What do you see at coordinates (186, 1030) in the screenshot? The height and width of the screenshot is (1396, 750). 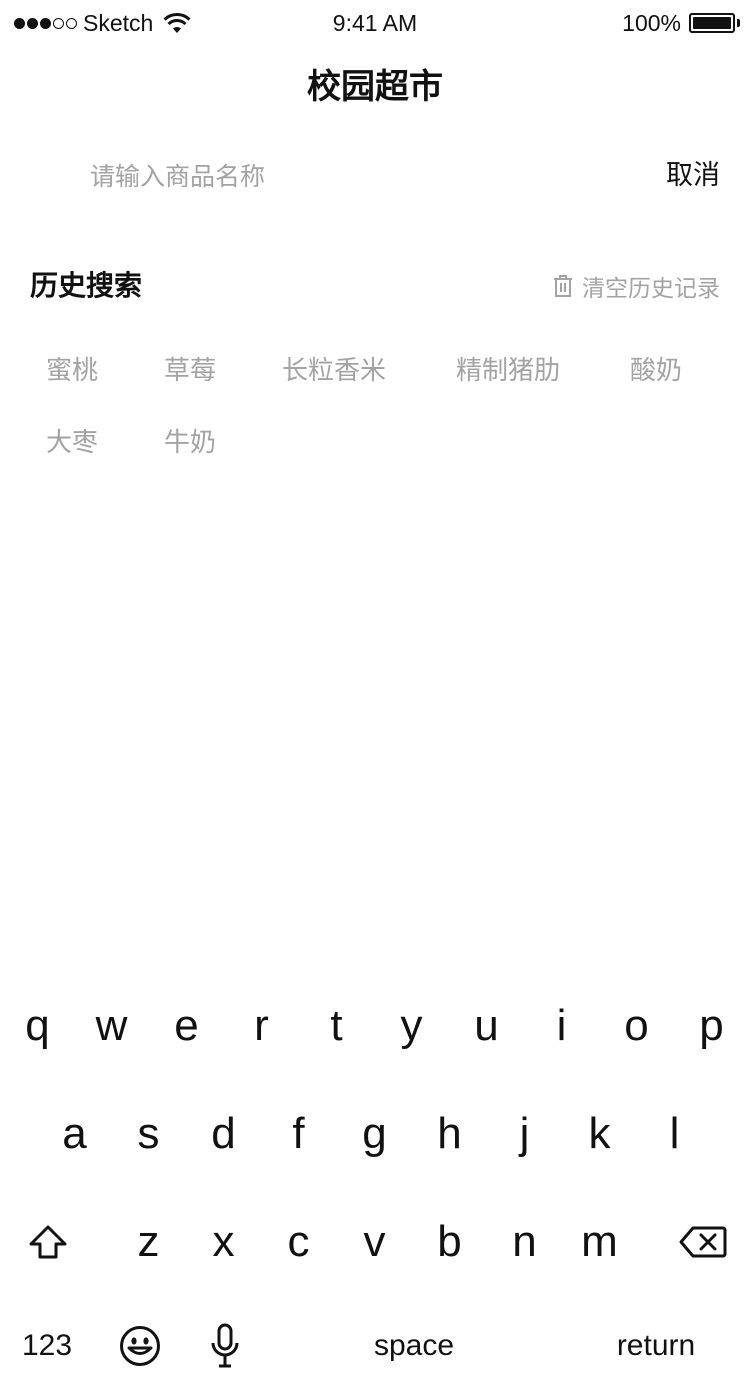 I see `key-e: e` at bounding box center [186, 1030].